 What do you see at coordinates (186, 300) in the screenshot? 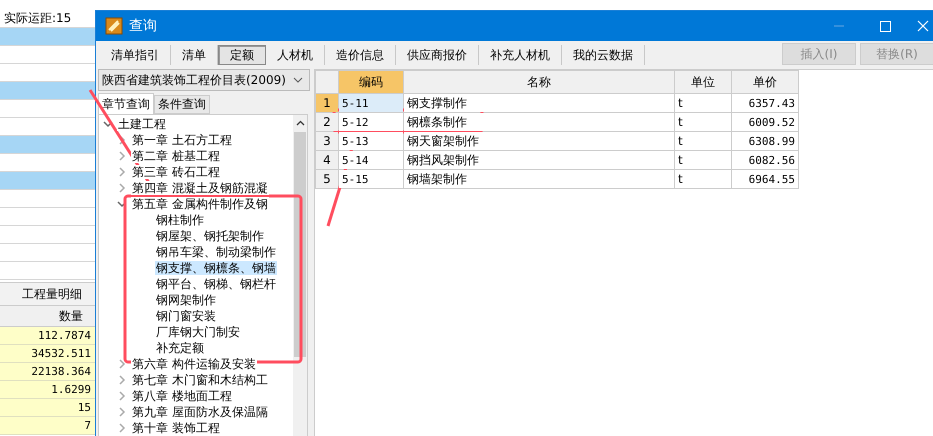
I see `tree-item: 钢网架制作` at bounding box center [186, 300].